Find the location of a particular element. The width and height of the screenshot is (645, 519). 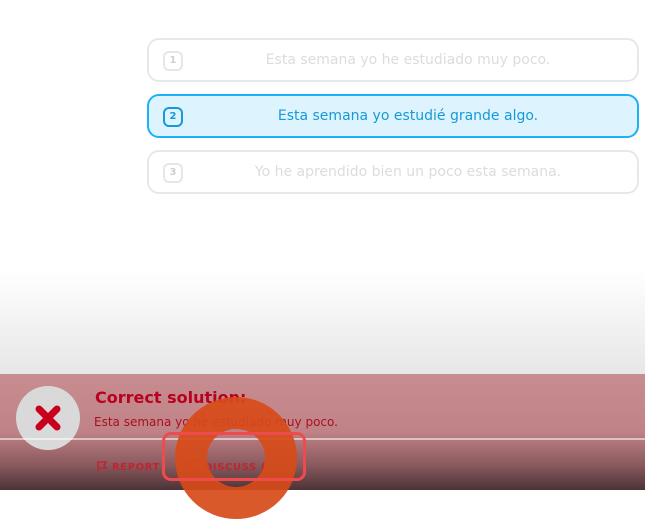

choice-option-1: 1 Esta semana yo he estudiado muy poco. is located at coordinates (393, 60).